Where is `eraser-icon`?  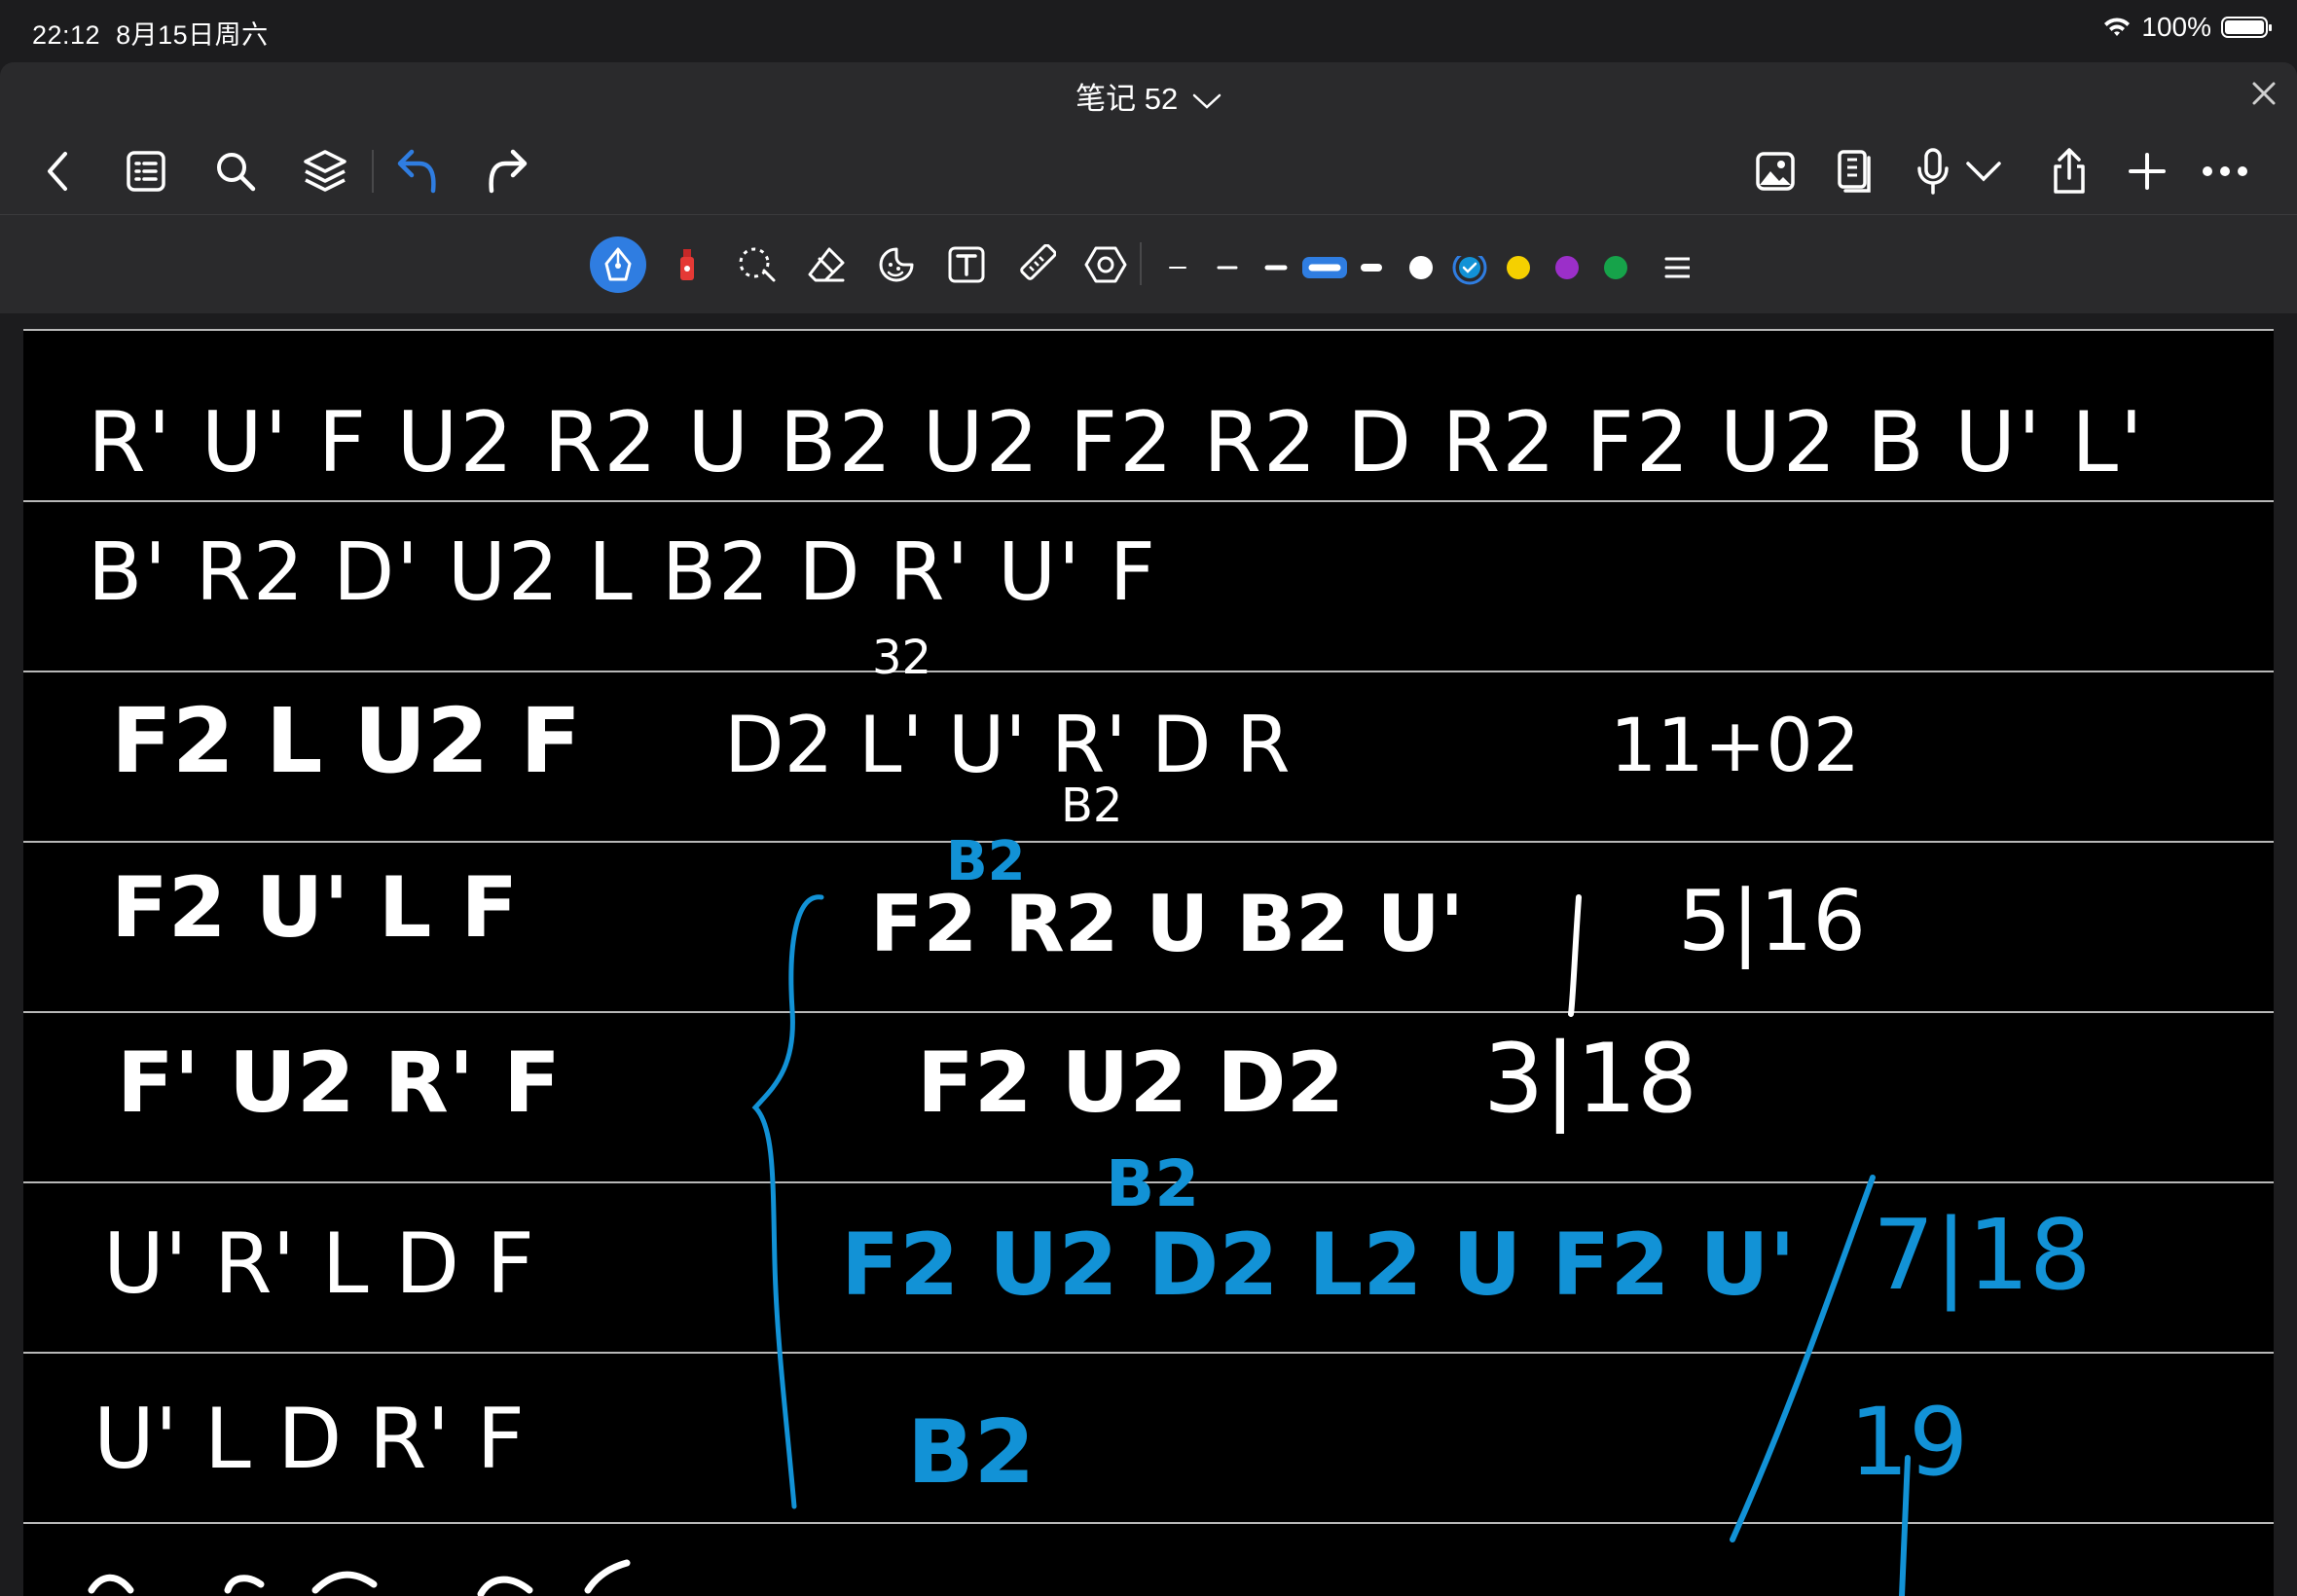
eraser-icon is located at coordinates (826, 264).